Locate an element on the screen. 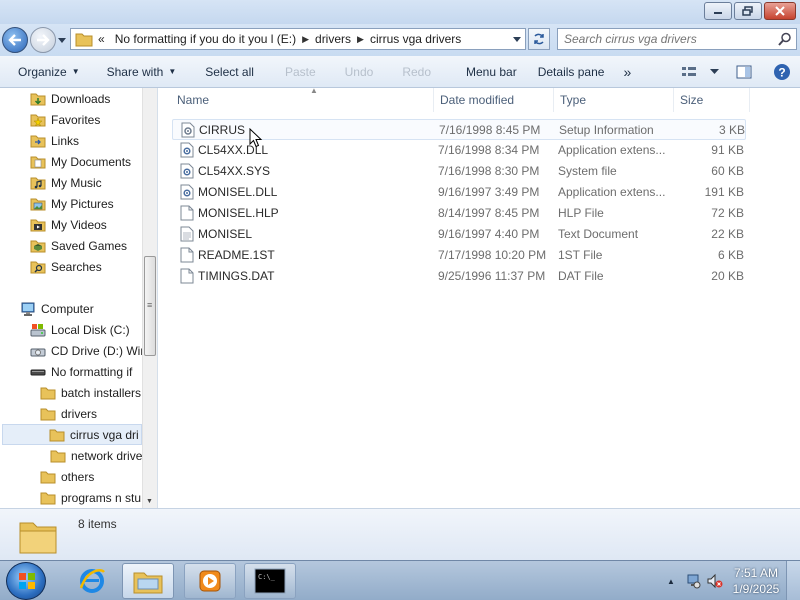 The width and height of the screenshot is (800, 600). taskbar-windows-explorer is located at coordinates (148, 581).